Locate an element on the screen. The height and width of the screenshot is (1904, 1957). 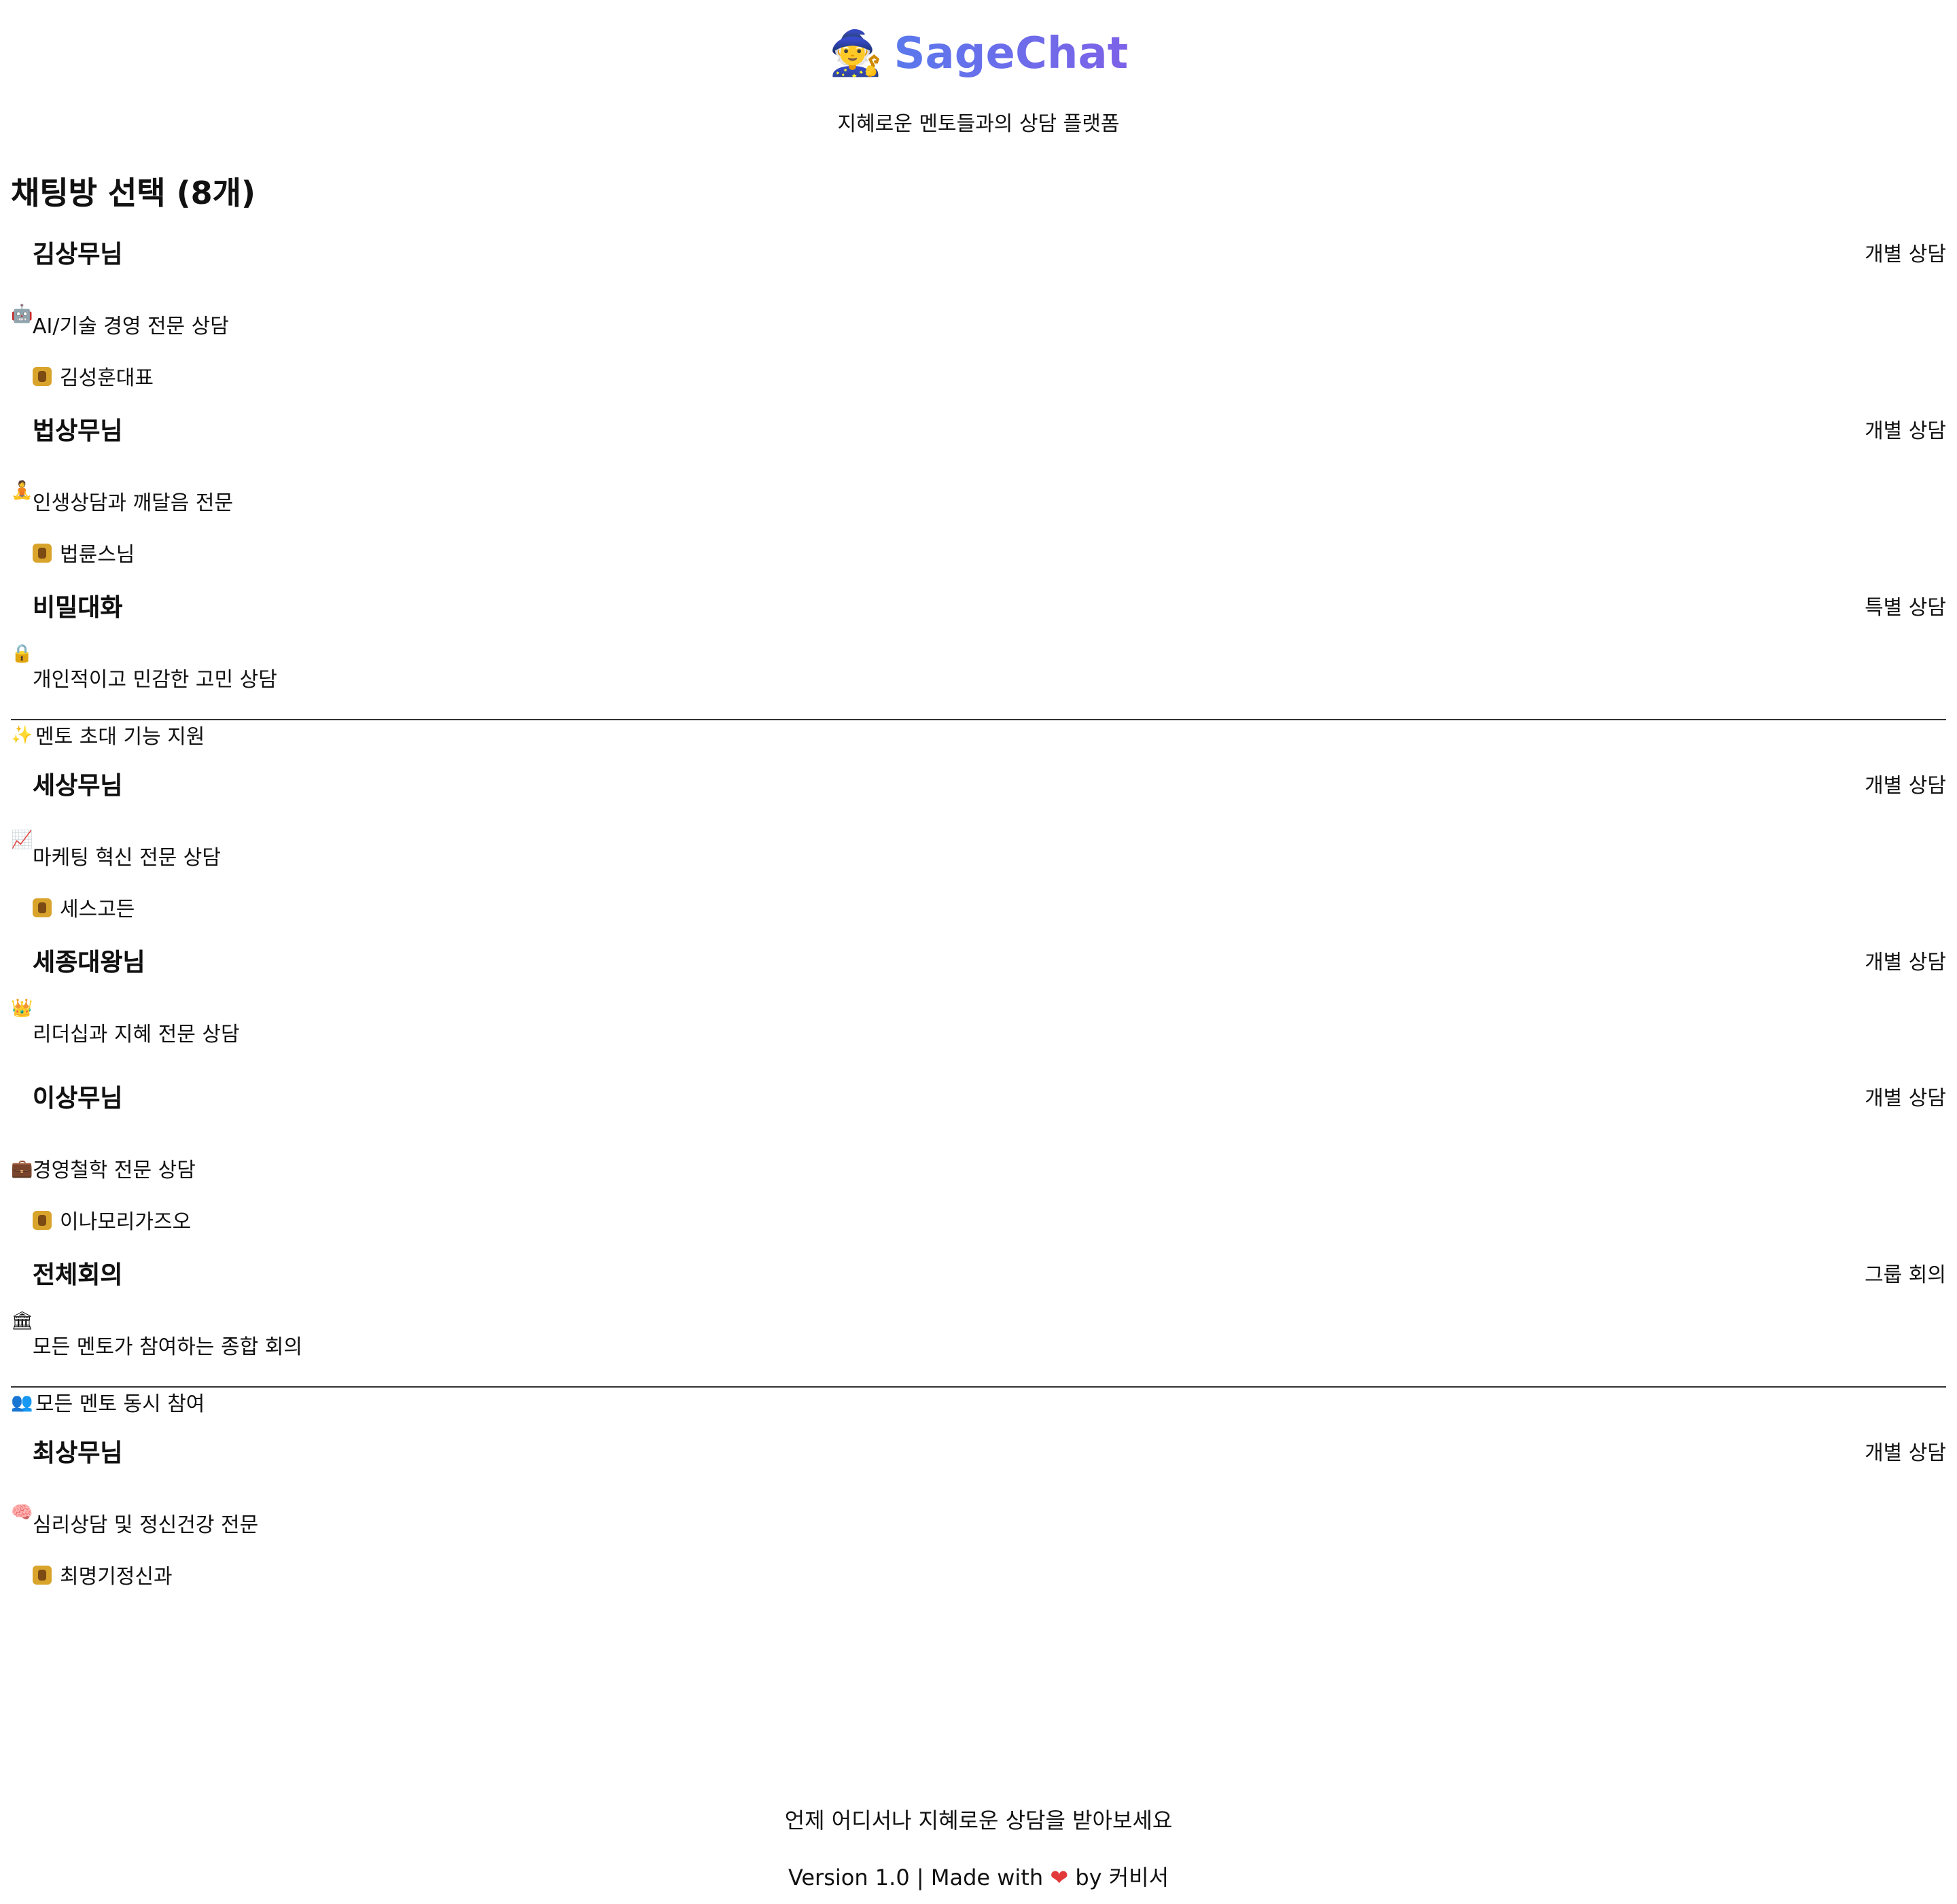
mentor-name: 최명기정신과 is located at coordinates (116, 1576).